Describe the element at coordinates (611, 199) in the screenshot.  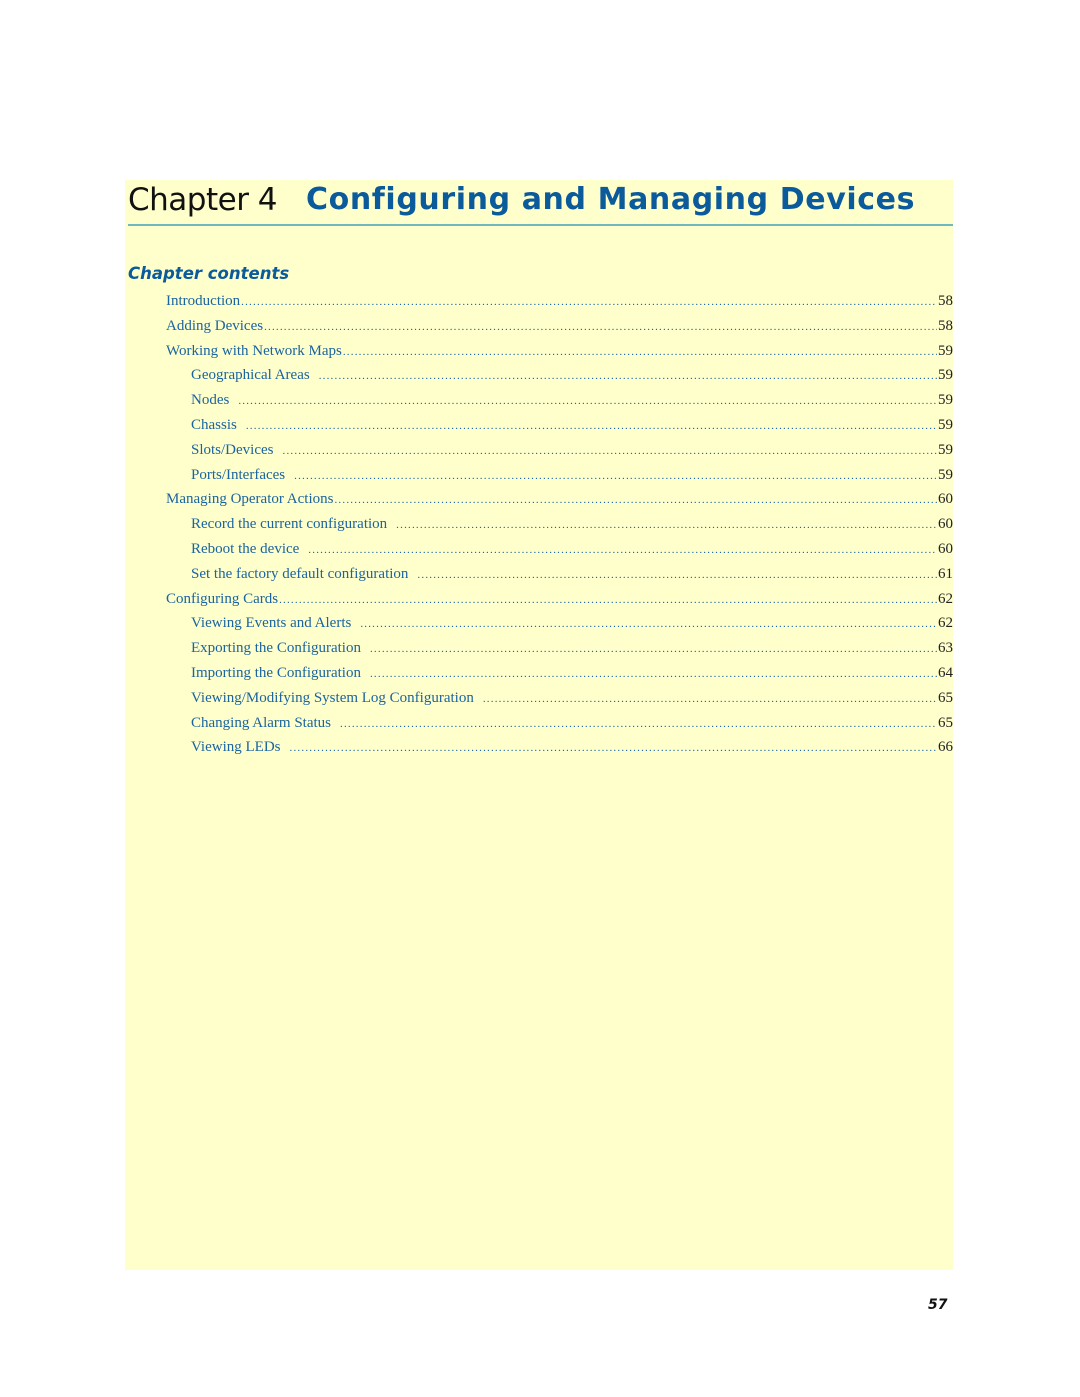
I see `chapter-title: Configuring and Managing Devices` at that location.